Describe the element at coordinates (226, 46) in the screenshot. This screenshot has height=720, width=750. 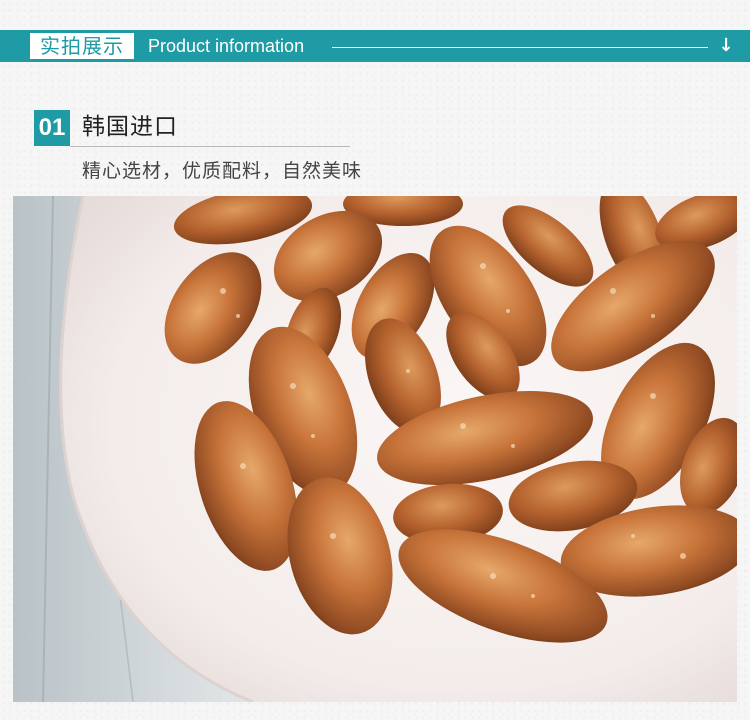
I see `banner-title-en: Product information` at that location.